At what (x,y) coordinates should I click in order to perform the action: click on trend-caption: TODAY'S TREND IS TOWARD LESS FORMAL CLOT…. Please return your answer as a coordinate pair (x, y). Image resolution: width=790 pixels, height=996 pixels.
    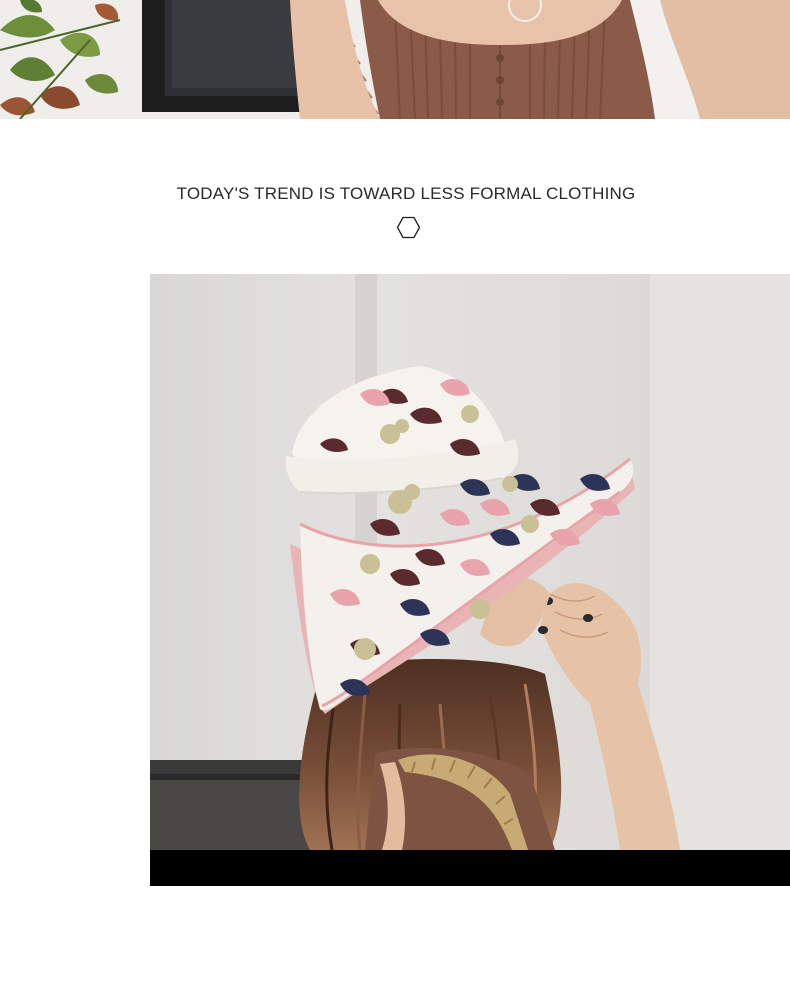
    Looking at the image, I should click on (406, 193).